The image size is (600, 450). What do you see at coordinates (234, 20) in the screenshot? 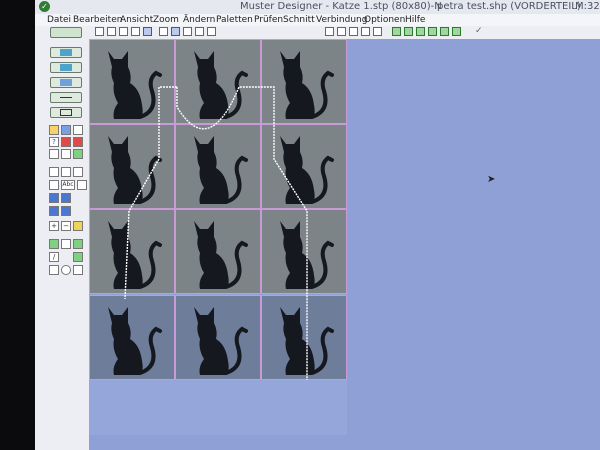
I see `menu-paletten: Paletten` at bounding box center [234, 20].